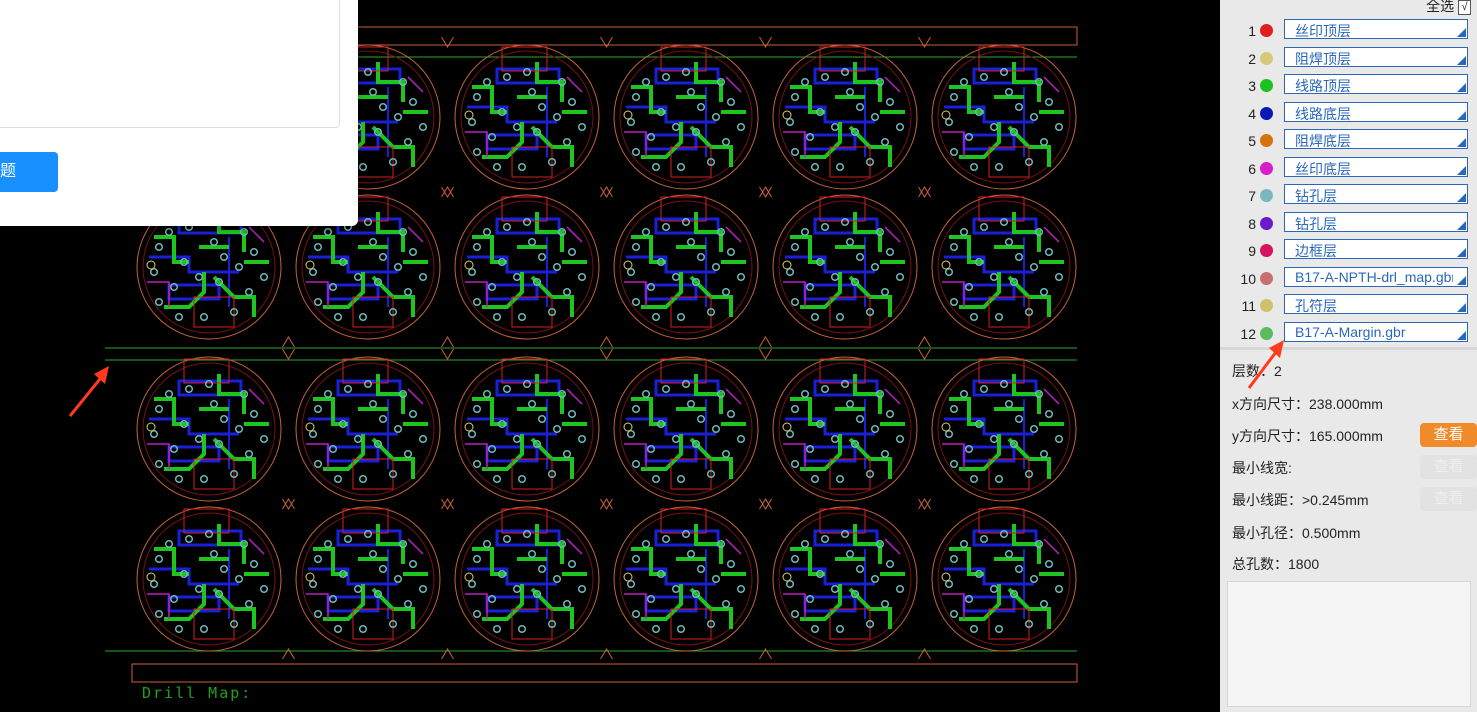 This screenshot has width=1477, height=712. I want to click on view-button-min-spacing: 查看, so click(1448, 499).